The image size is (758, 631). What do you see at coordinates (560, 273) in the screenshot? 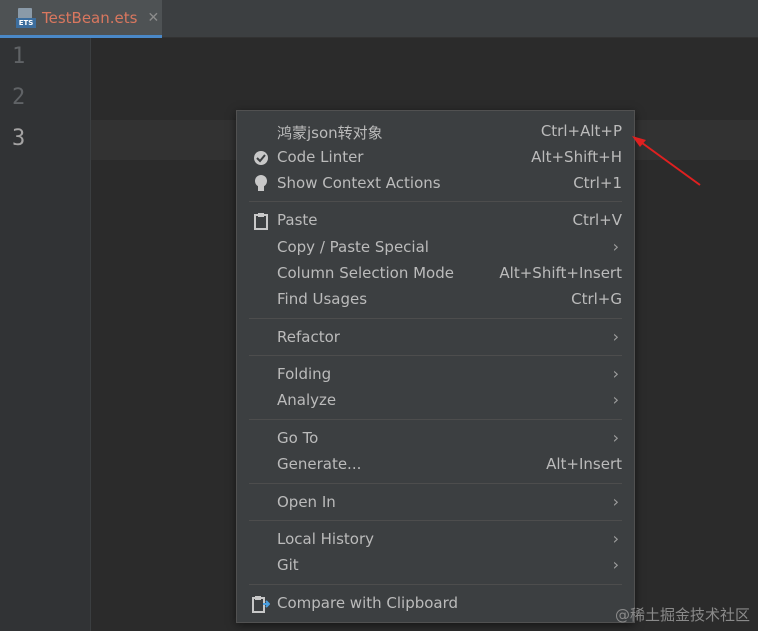
I see `menu-item-shortcut: Alt+Shift+Insert` at bounding box center [560, 273].